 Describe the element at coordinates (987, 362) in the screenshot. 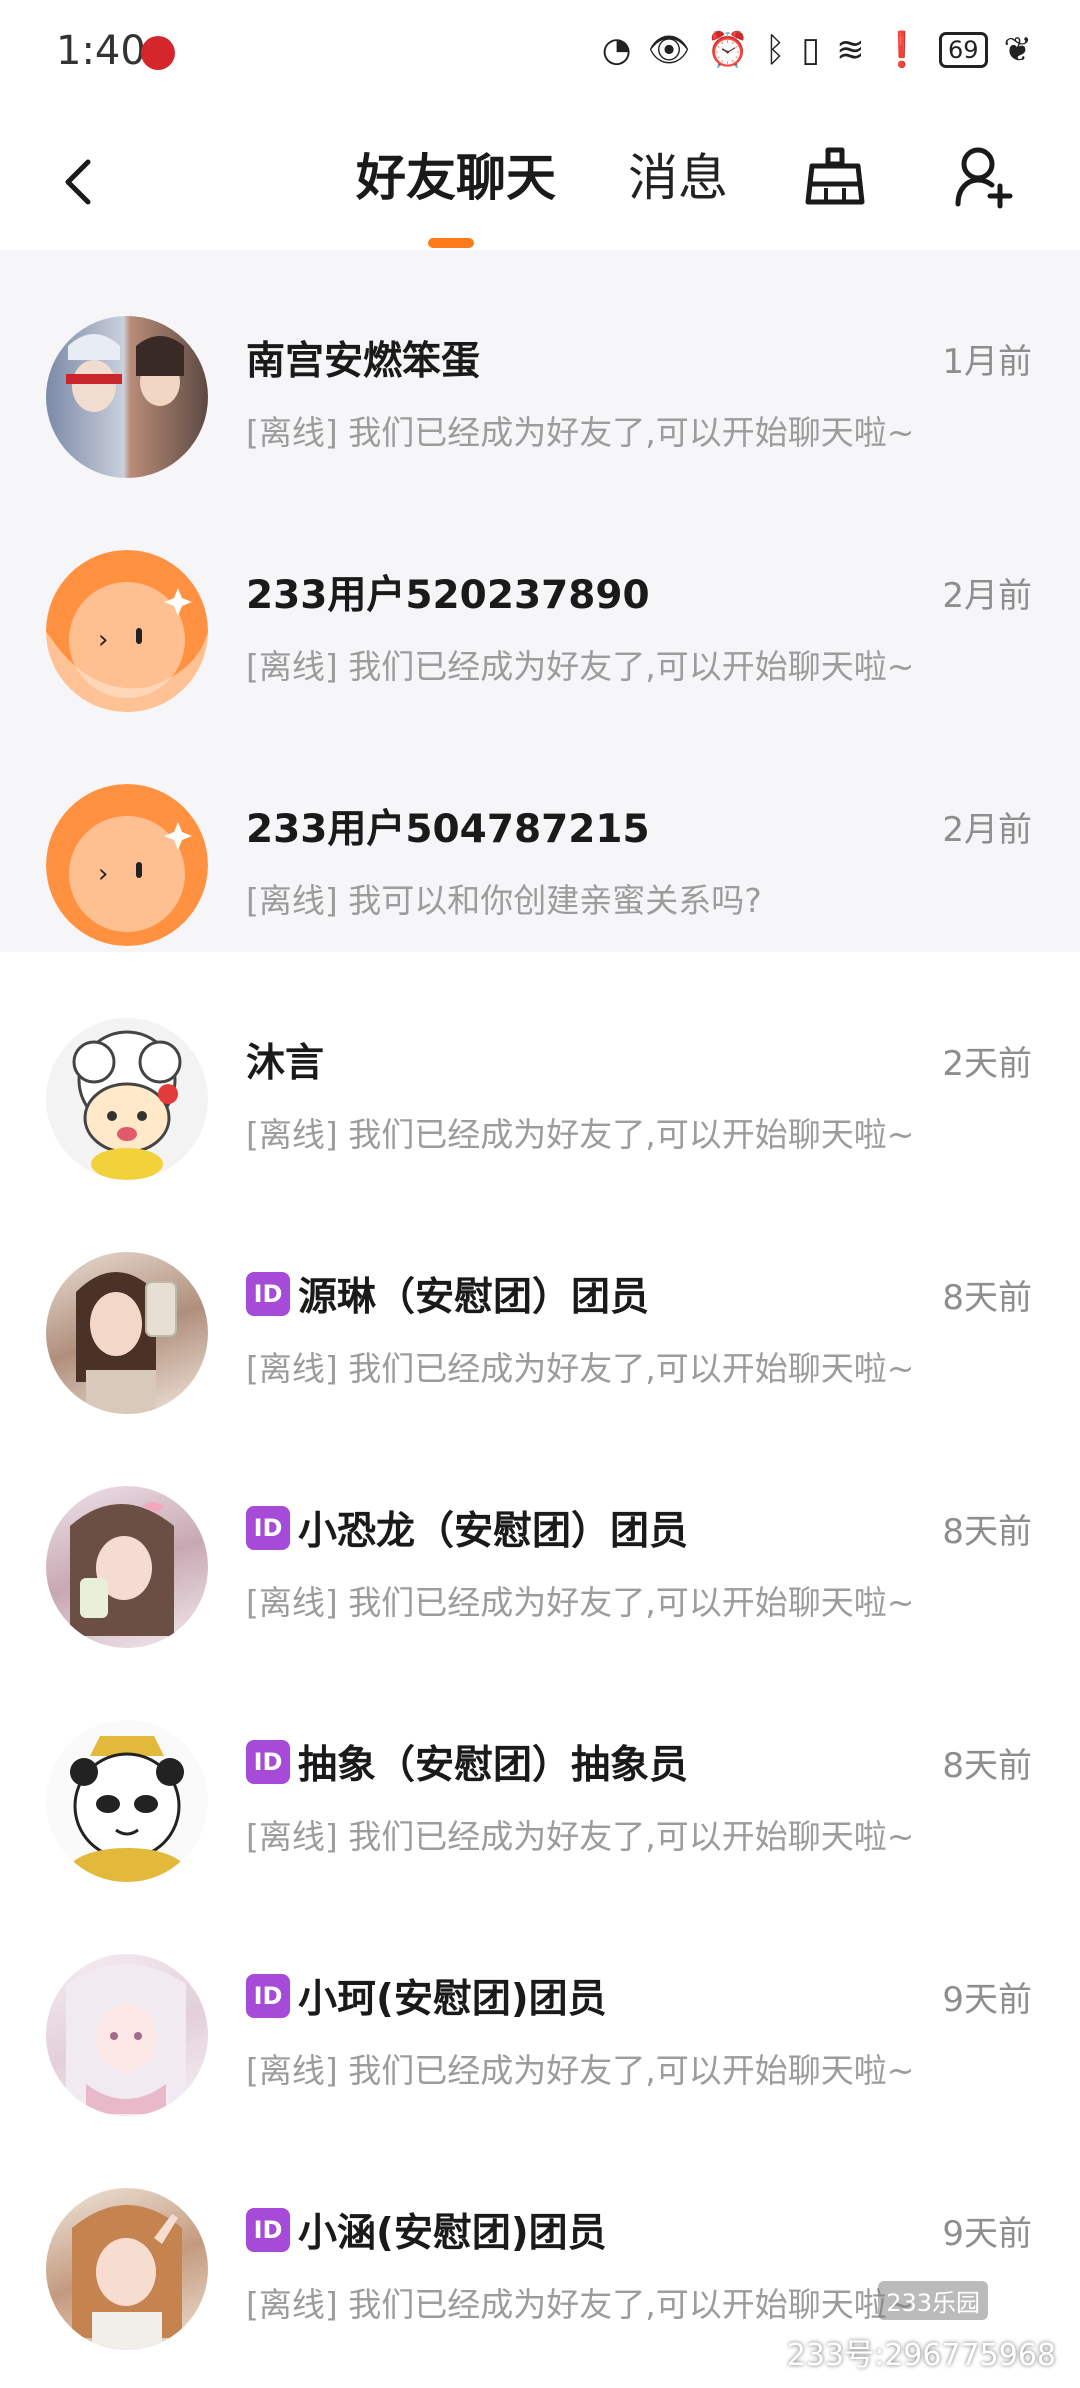

I see `chat-time: 1月前` at that location.